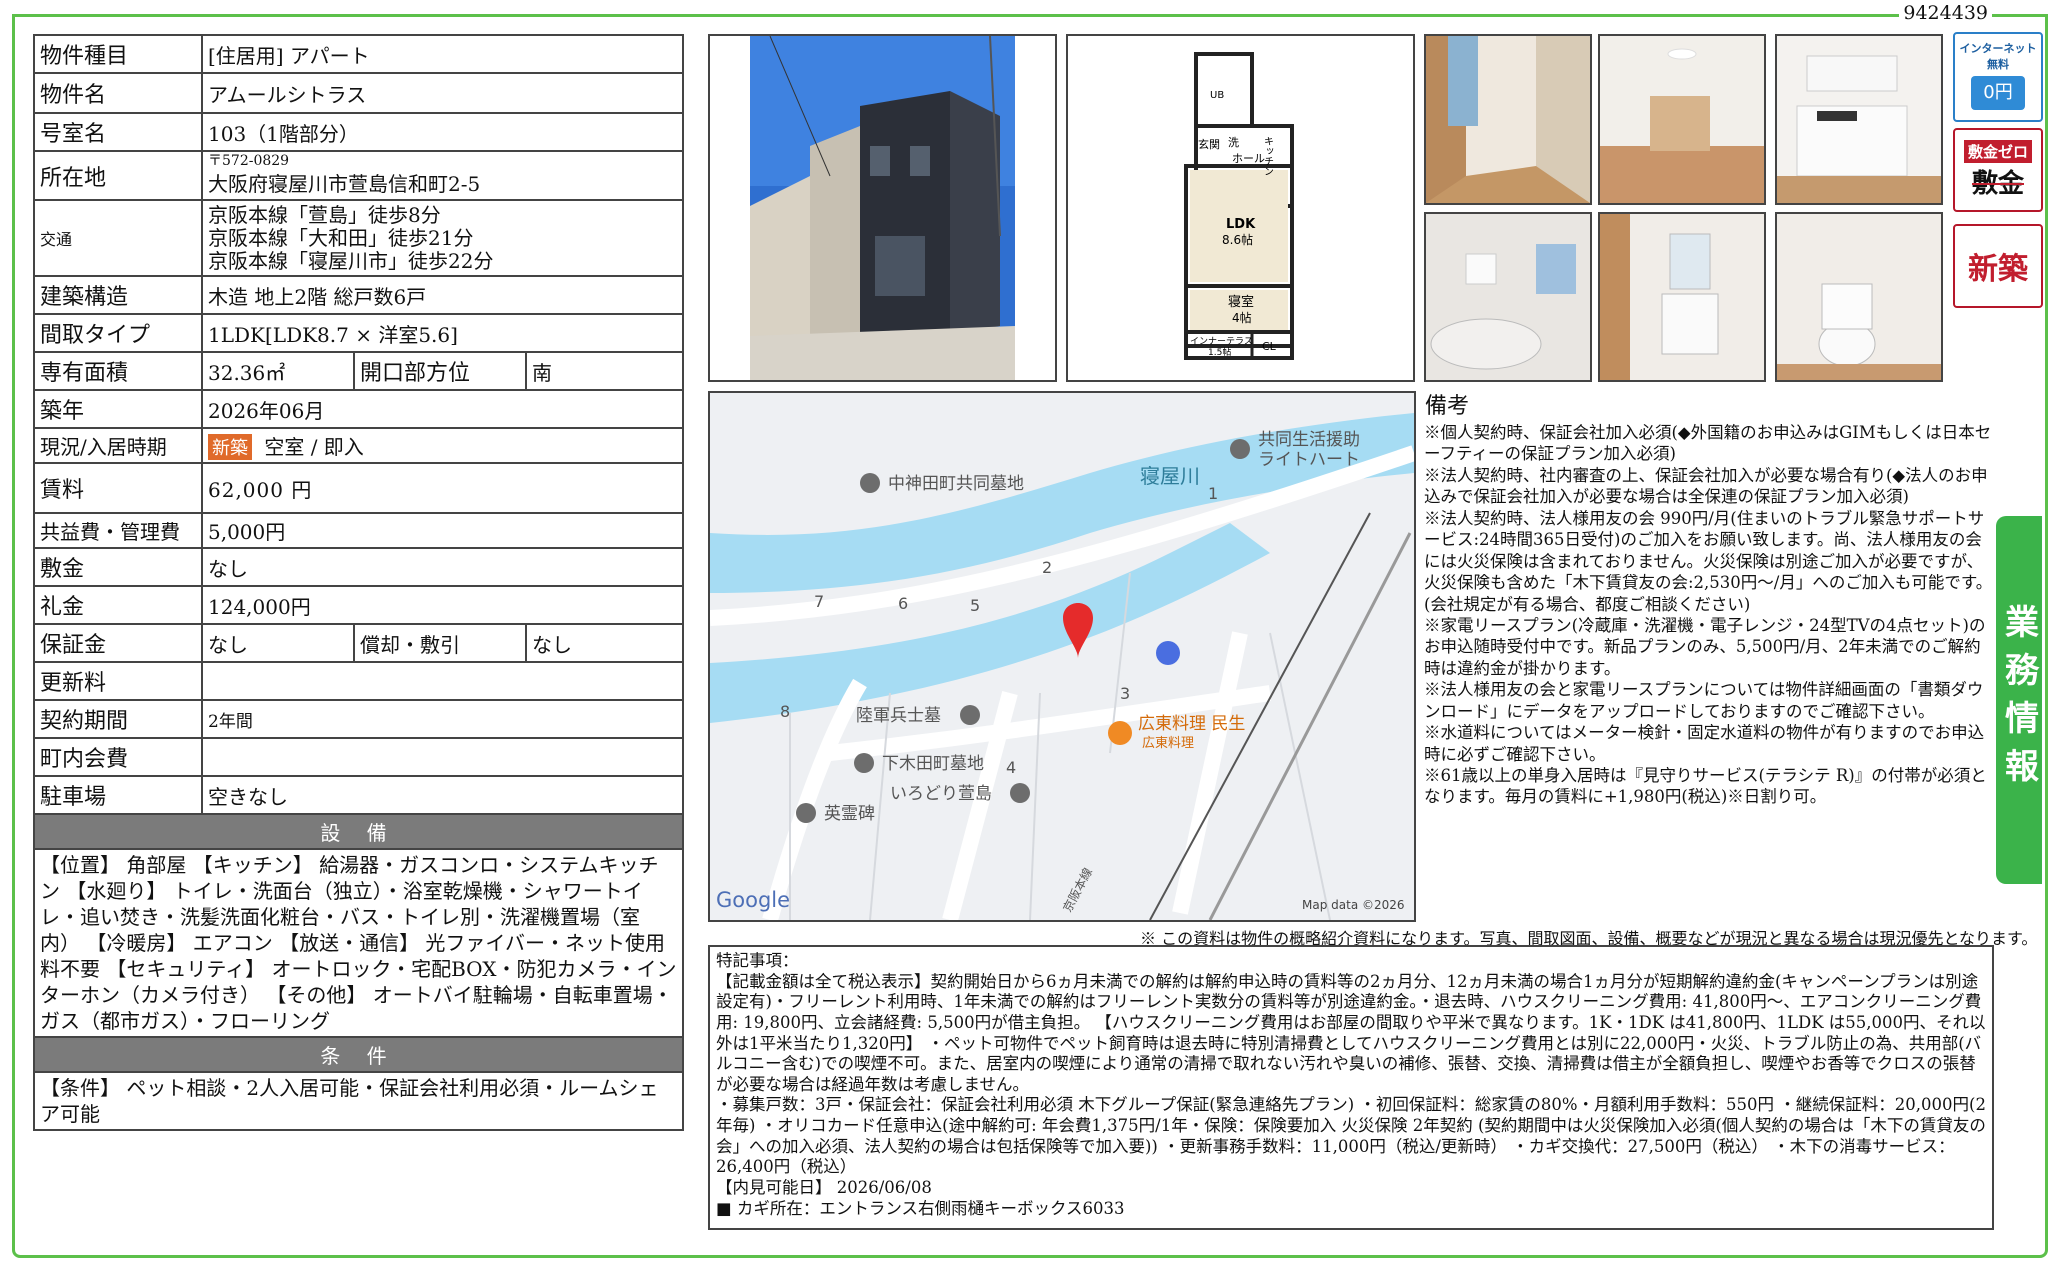  Describe the element at coordinates (118, 530) in the screenshot. I see `fee-label: 共益費・管理費` at that location.